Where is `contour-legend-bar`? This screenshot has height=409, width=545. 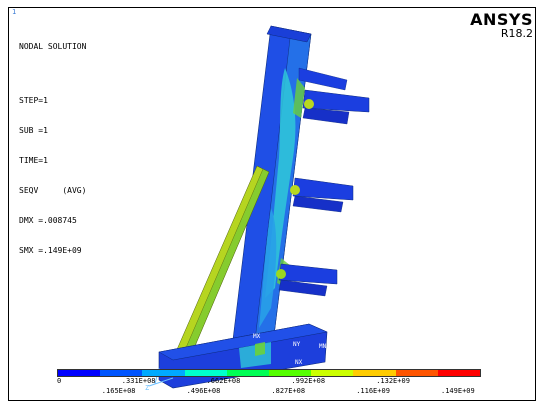
contour-legend-bar is located at coordinates (269, 373).